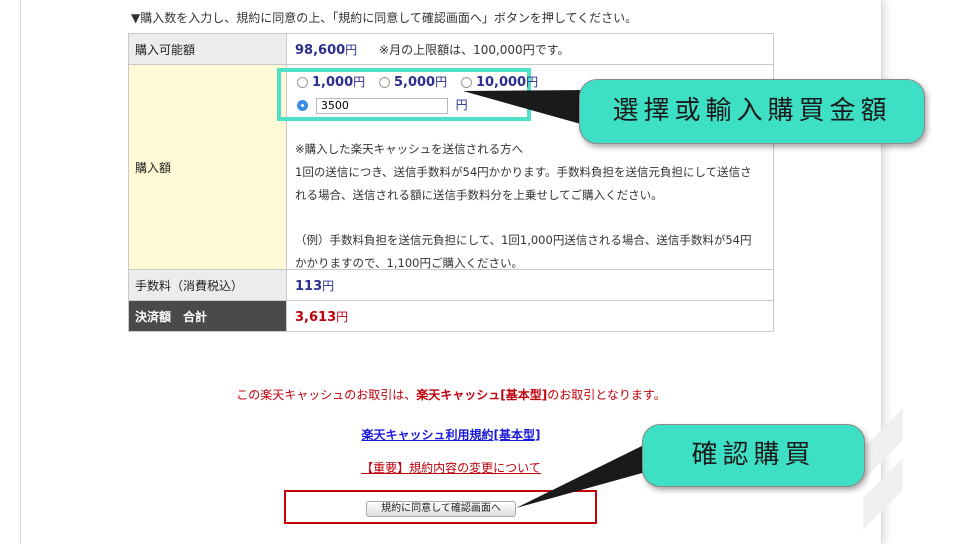 Image resolution: width=960 pixels, height=544 pixels. What do you see at coordinates (753, 455) in the screenshot?
I see `callout-confirm-purchase: 確認購買` at bounding box center [753, 455].